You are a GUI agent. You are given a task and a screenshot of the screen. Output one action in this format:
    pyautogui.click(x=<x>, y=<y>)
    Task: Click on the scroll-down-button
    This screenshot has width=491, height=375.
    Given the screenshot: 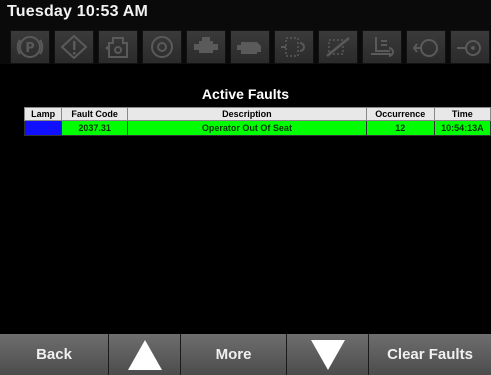 What is the action you would take?
    pyautogui.click(x=327, y=354)
    